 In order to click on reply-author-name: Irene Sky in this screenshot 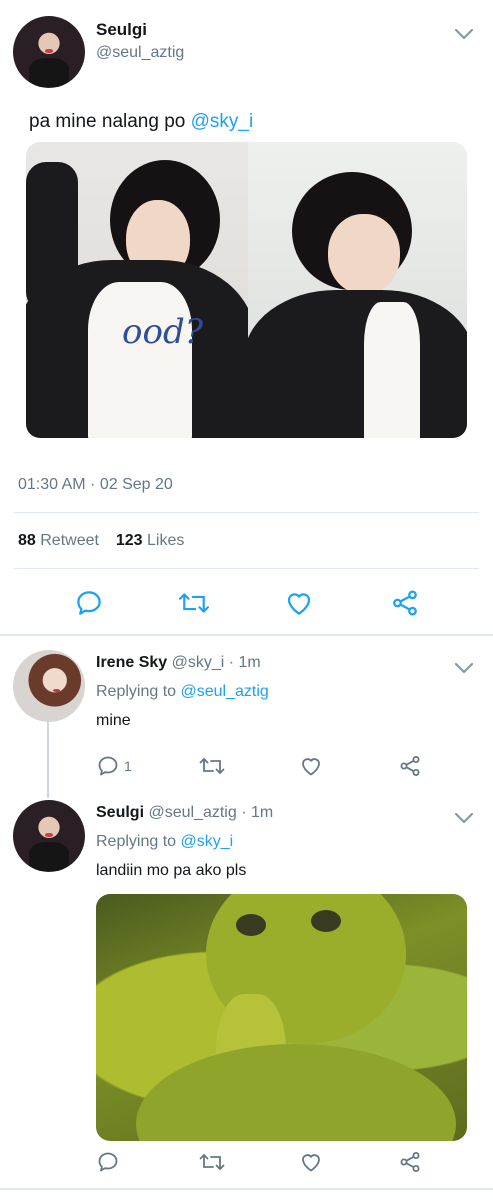, I will do `click(131, 662)`.